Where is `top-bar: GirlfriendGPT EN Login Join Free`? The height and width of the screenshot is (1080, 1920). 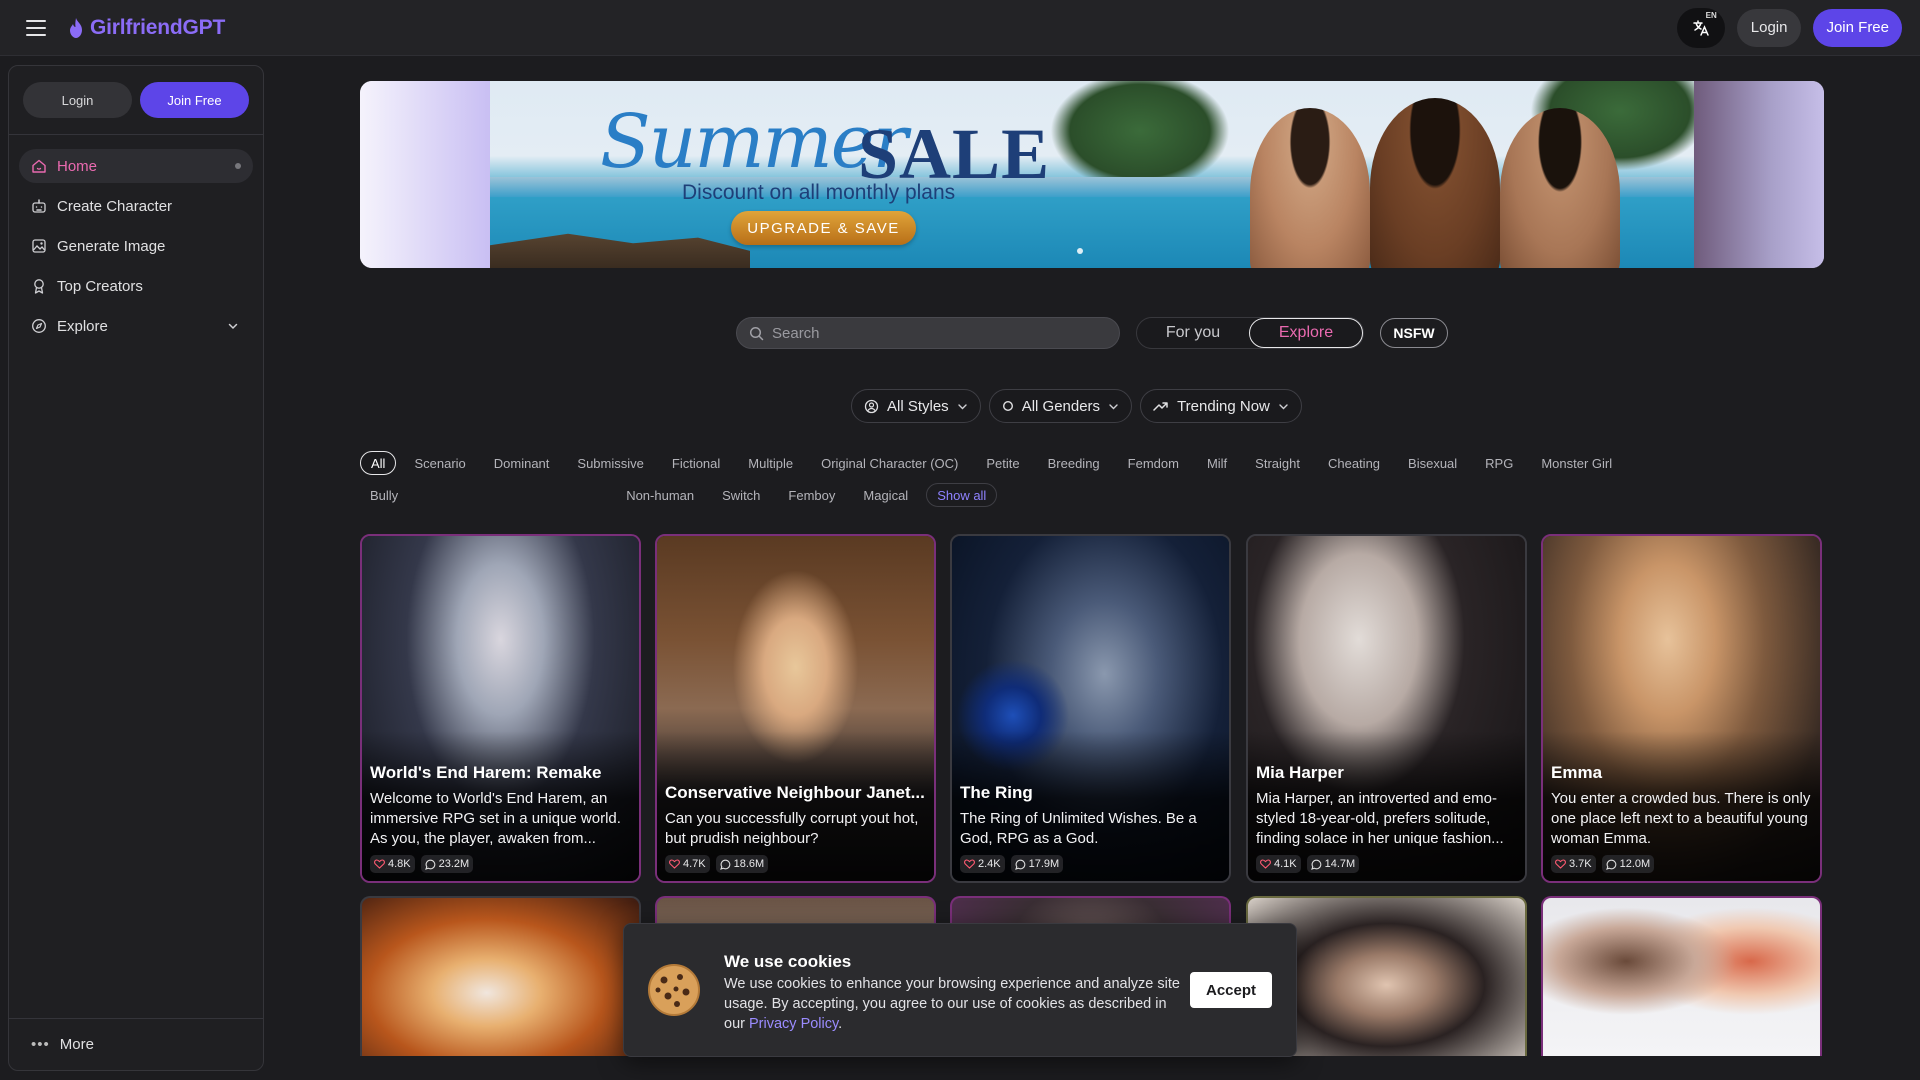 top-bar: GirlfriendGPT EN Login Join Free is located at coordinates (960, 28).